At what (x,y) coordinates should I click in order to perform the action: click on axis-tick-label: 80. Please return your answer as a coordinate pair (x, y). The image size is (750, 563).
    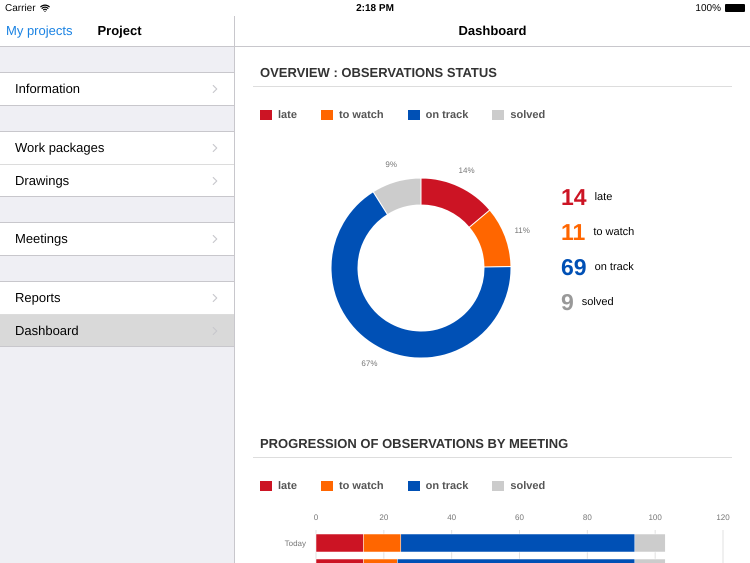
    Looking at the image, I should click on (587, 517).